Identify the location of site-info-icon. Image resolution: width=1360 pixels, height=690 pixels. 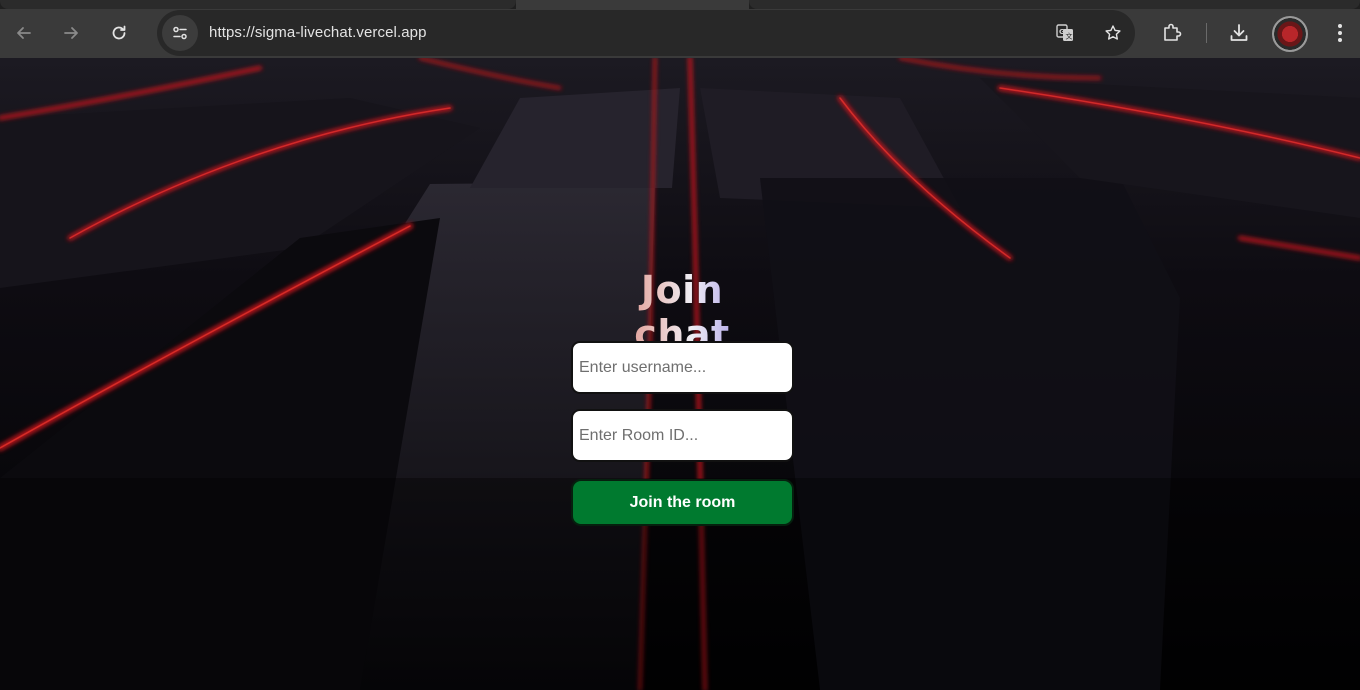
(180, 33).